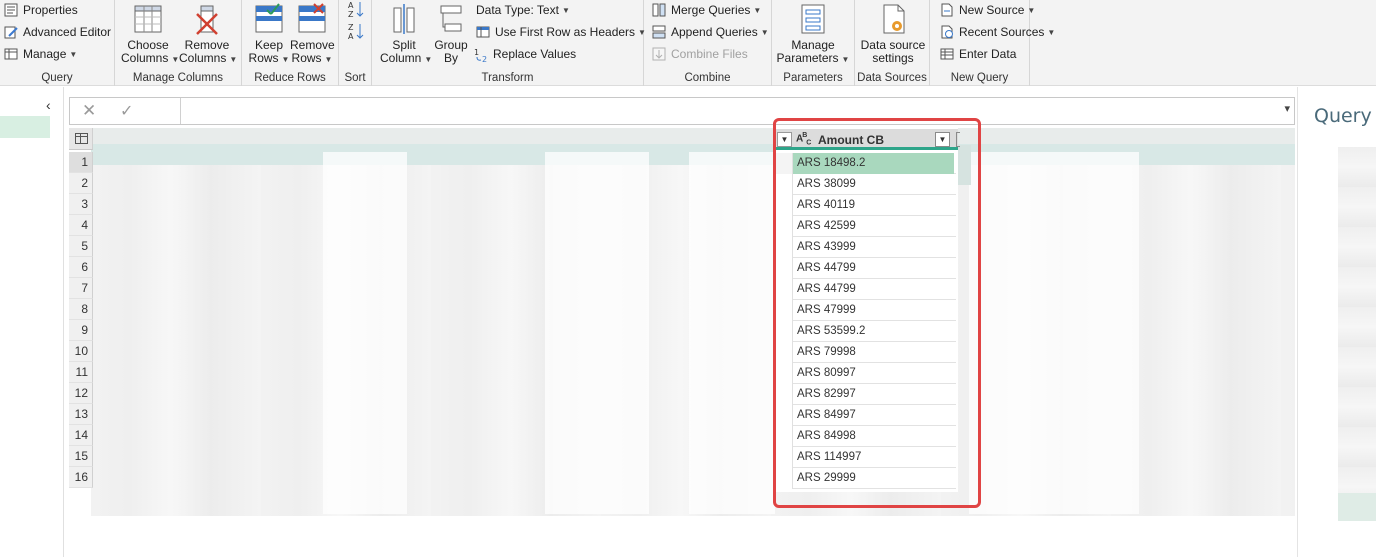  Describe the element at coordinates (813, 34) in the screenshot. I see `manage-parameters-button: Manage Parameters ▼` at that location.